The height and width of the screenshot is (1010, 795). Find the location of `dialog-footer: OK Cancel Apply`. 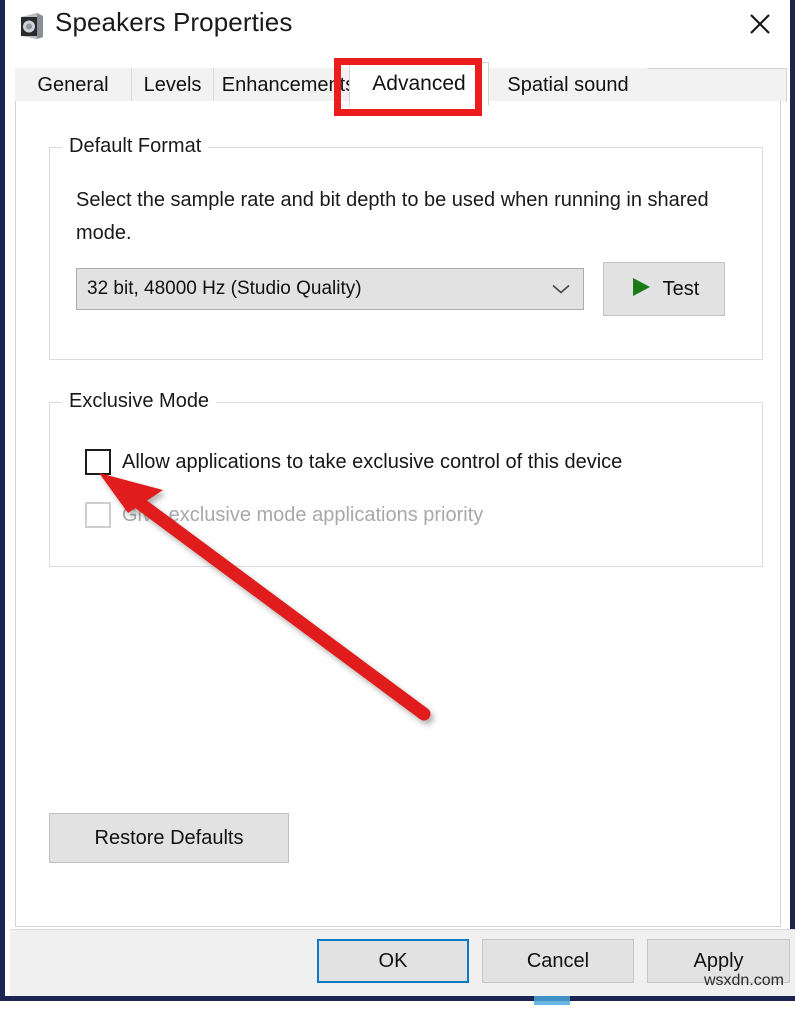

dialog-footer: OK Cancel Apply is located at coordinates (402, 962).